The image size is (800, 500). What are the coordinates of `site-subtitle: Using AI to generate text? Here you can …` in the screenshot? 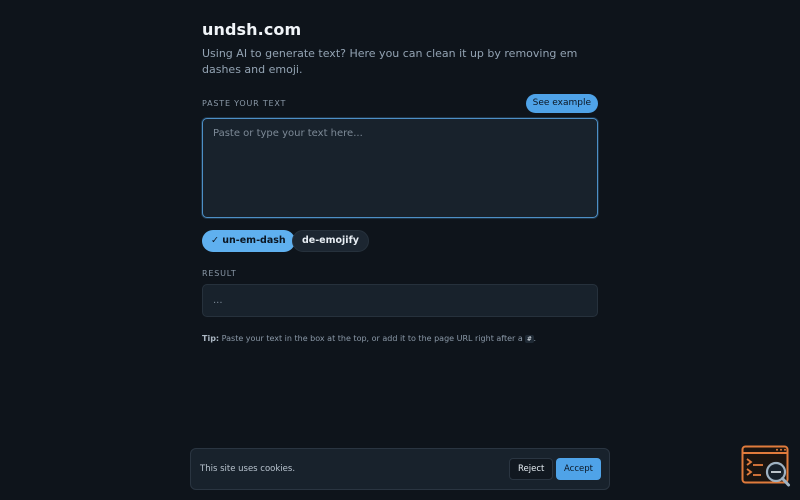 It's located at (390, 61).